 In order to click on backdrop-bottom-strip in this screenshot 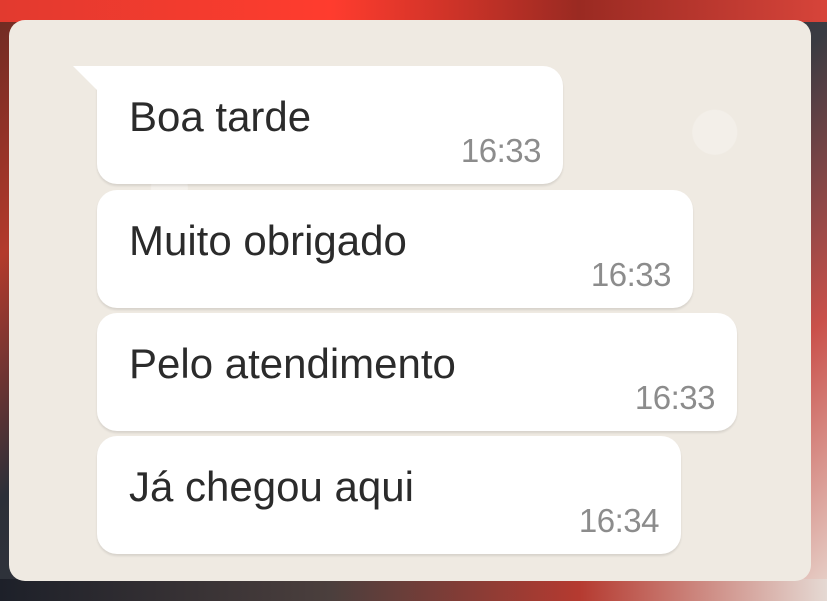, I will do `click(413, 590)`.